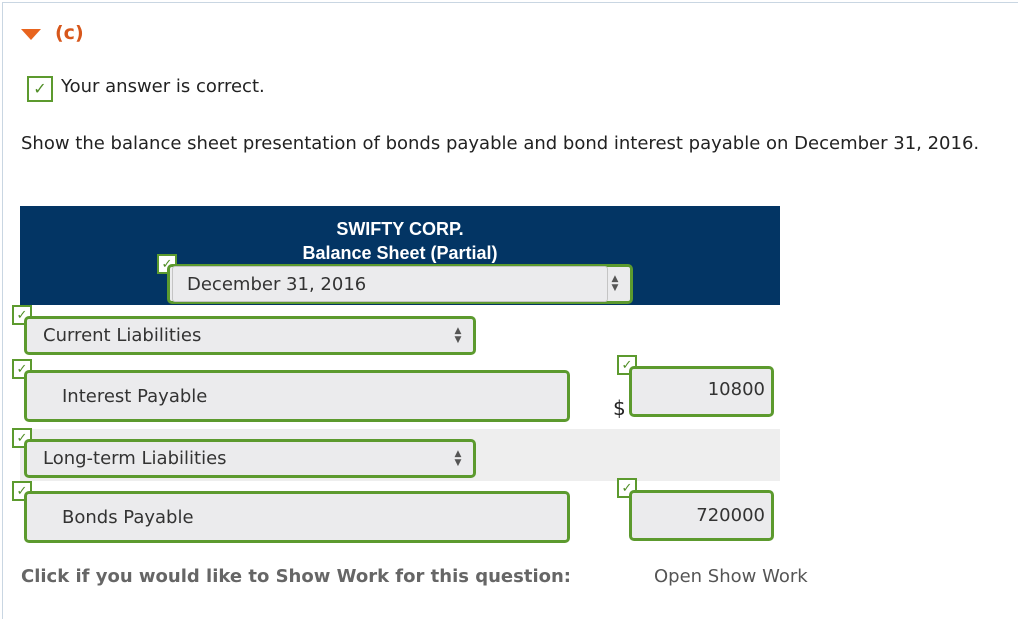  Describe the element at coordinates (40, 89) in the screenshot. I see `correct-checkmark-icon: ✓` at that location.